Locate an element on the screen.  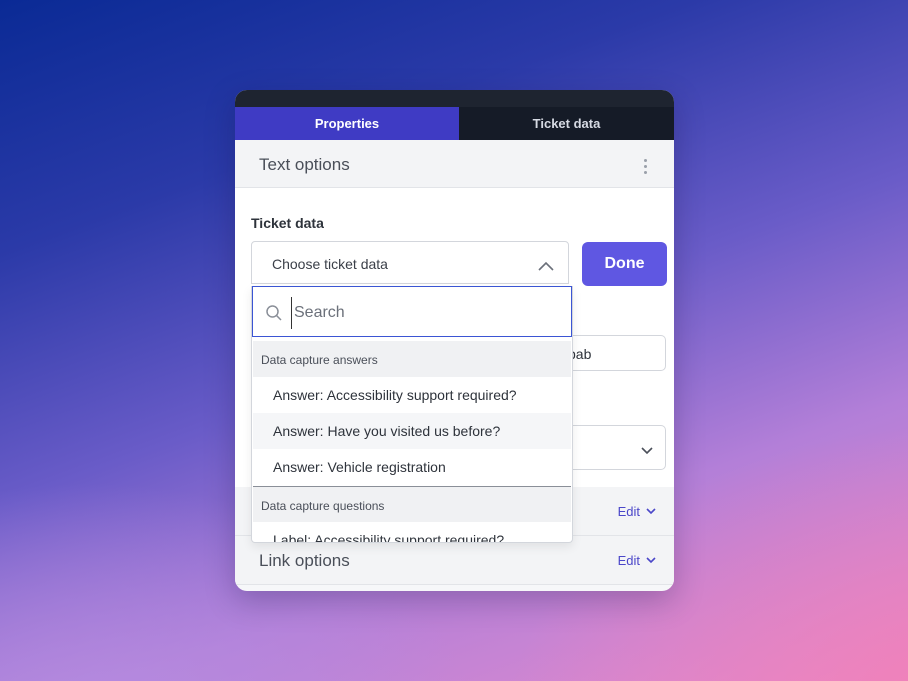
tab-bar: Properties Ticket data is located at coordinates (454, 123).